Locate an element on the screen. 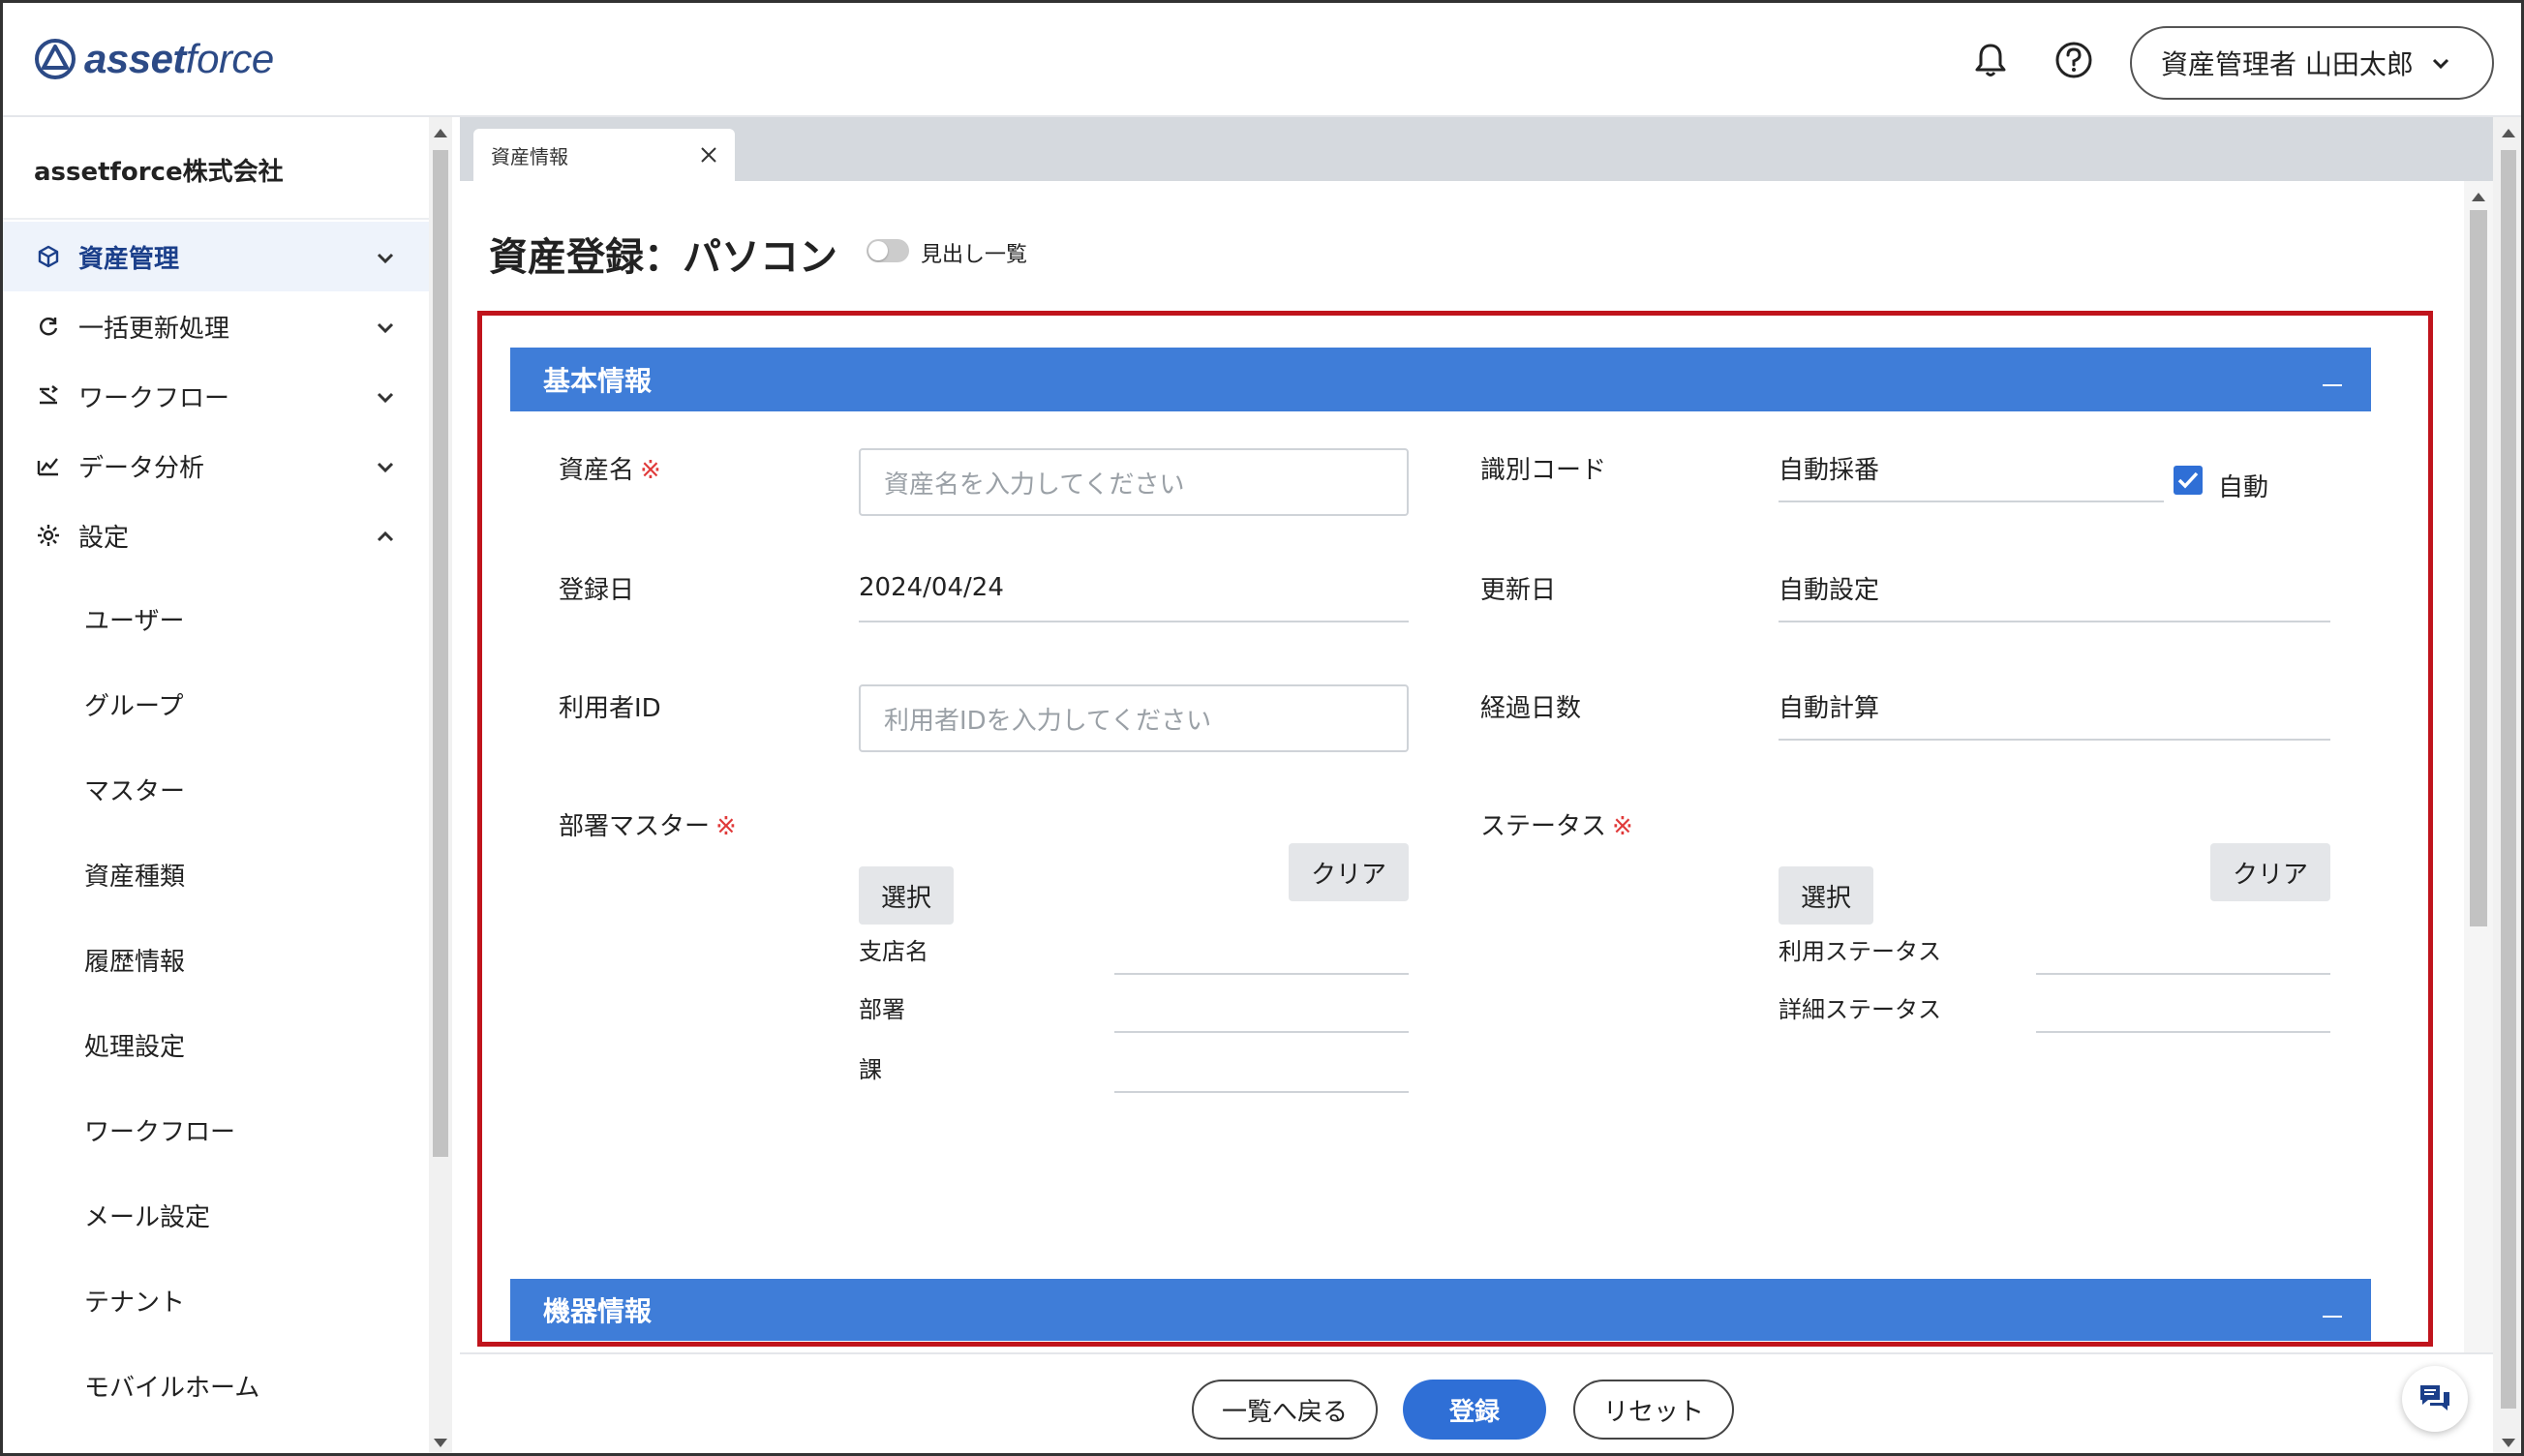  company-name: assetforce株式会社 is located at coordinates (159, 172).